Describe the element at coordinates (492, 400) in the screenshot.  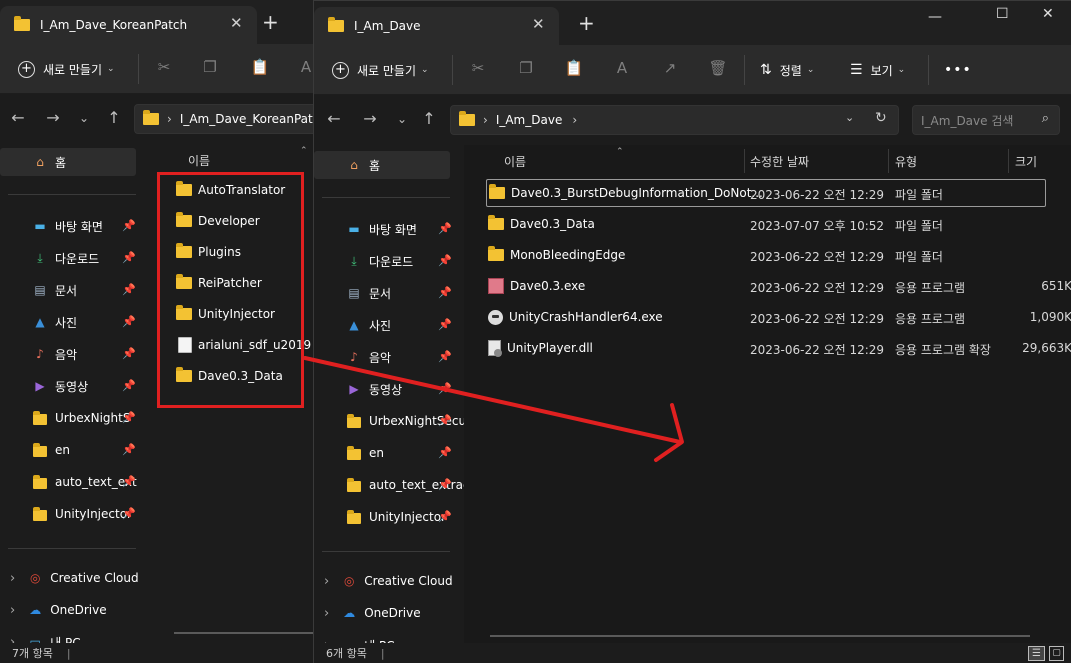
I see `red-arrow-shaft` at that location.